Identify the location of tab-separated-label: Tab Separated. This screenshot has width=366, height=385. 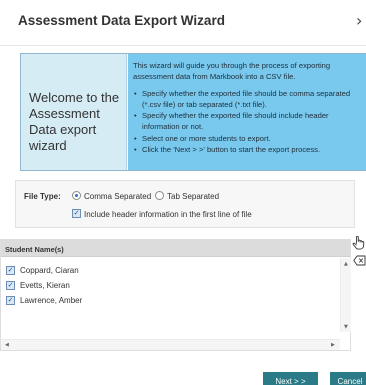
(193, 196).